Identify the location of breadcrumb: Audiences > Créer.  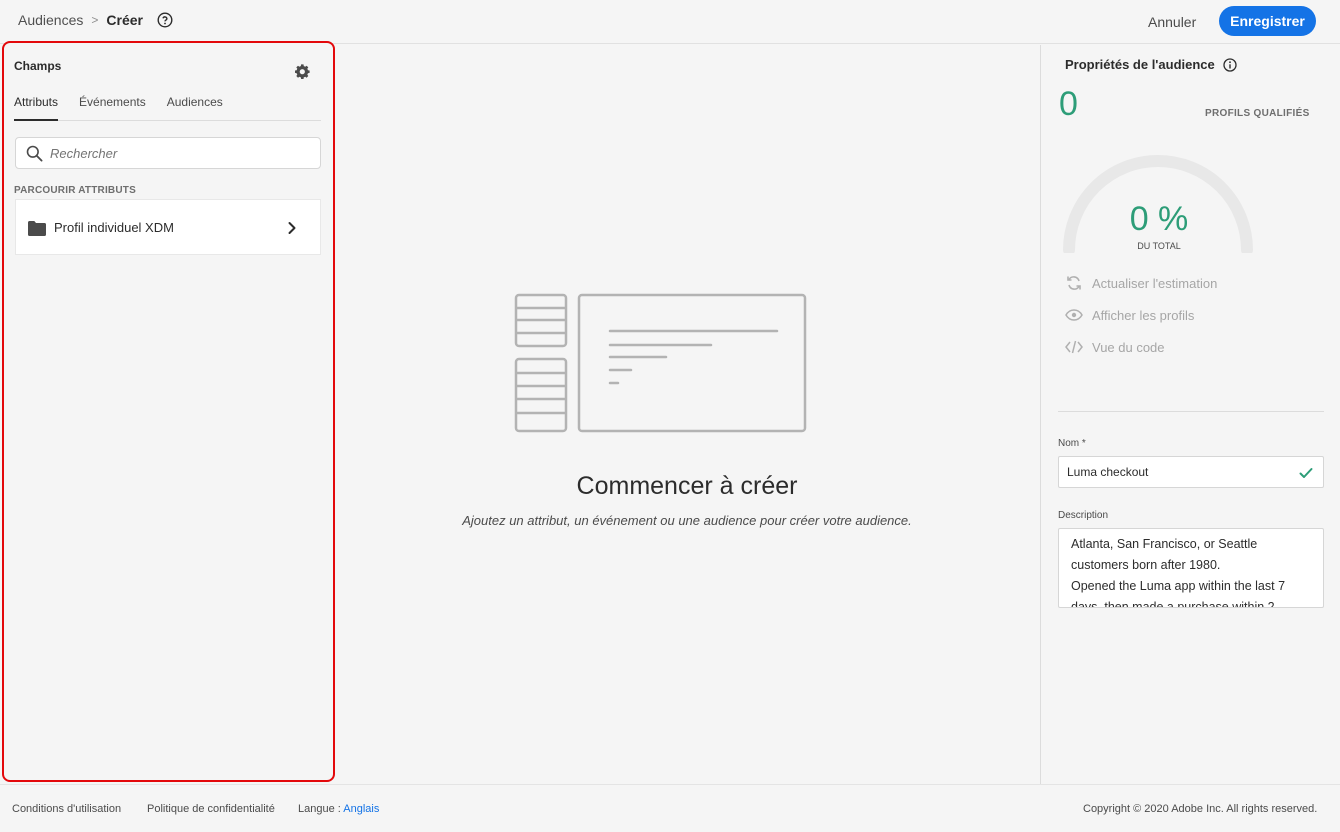
(95, 20).